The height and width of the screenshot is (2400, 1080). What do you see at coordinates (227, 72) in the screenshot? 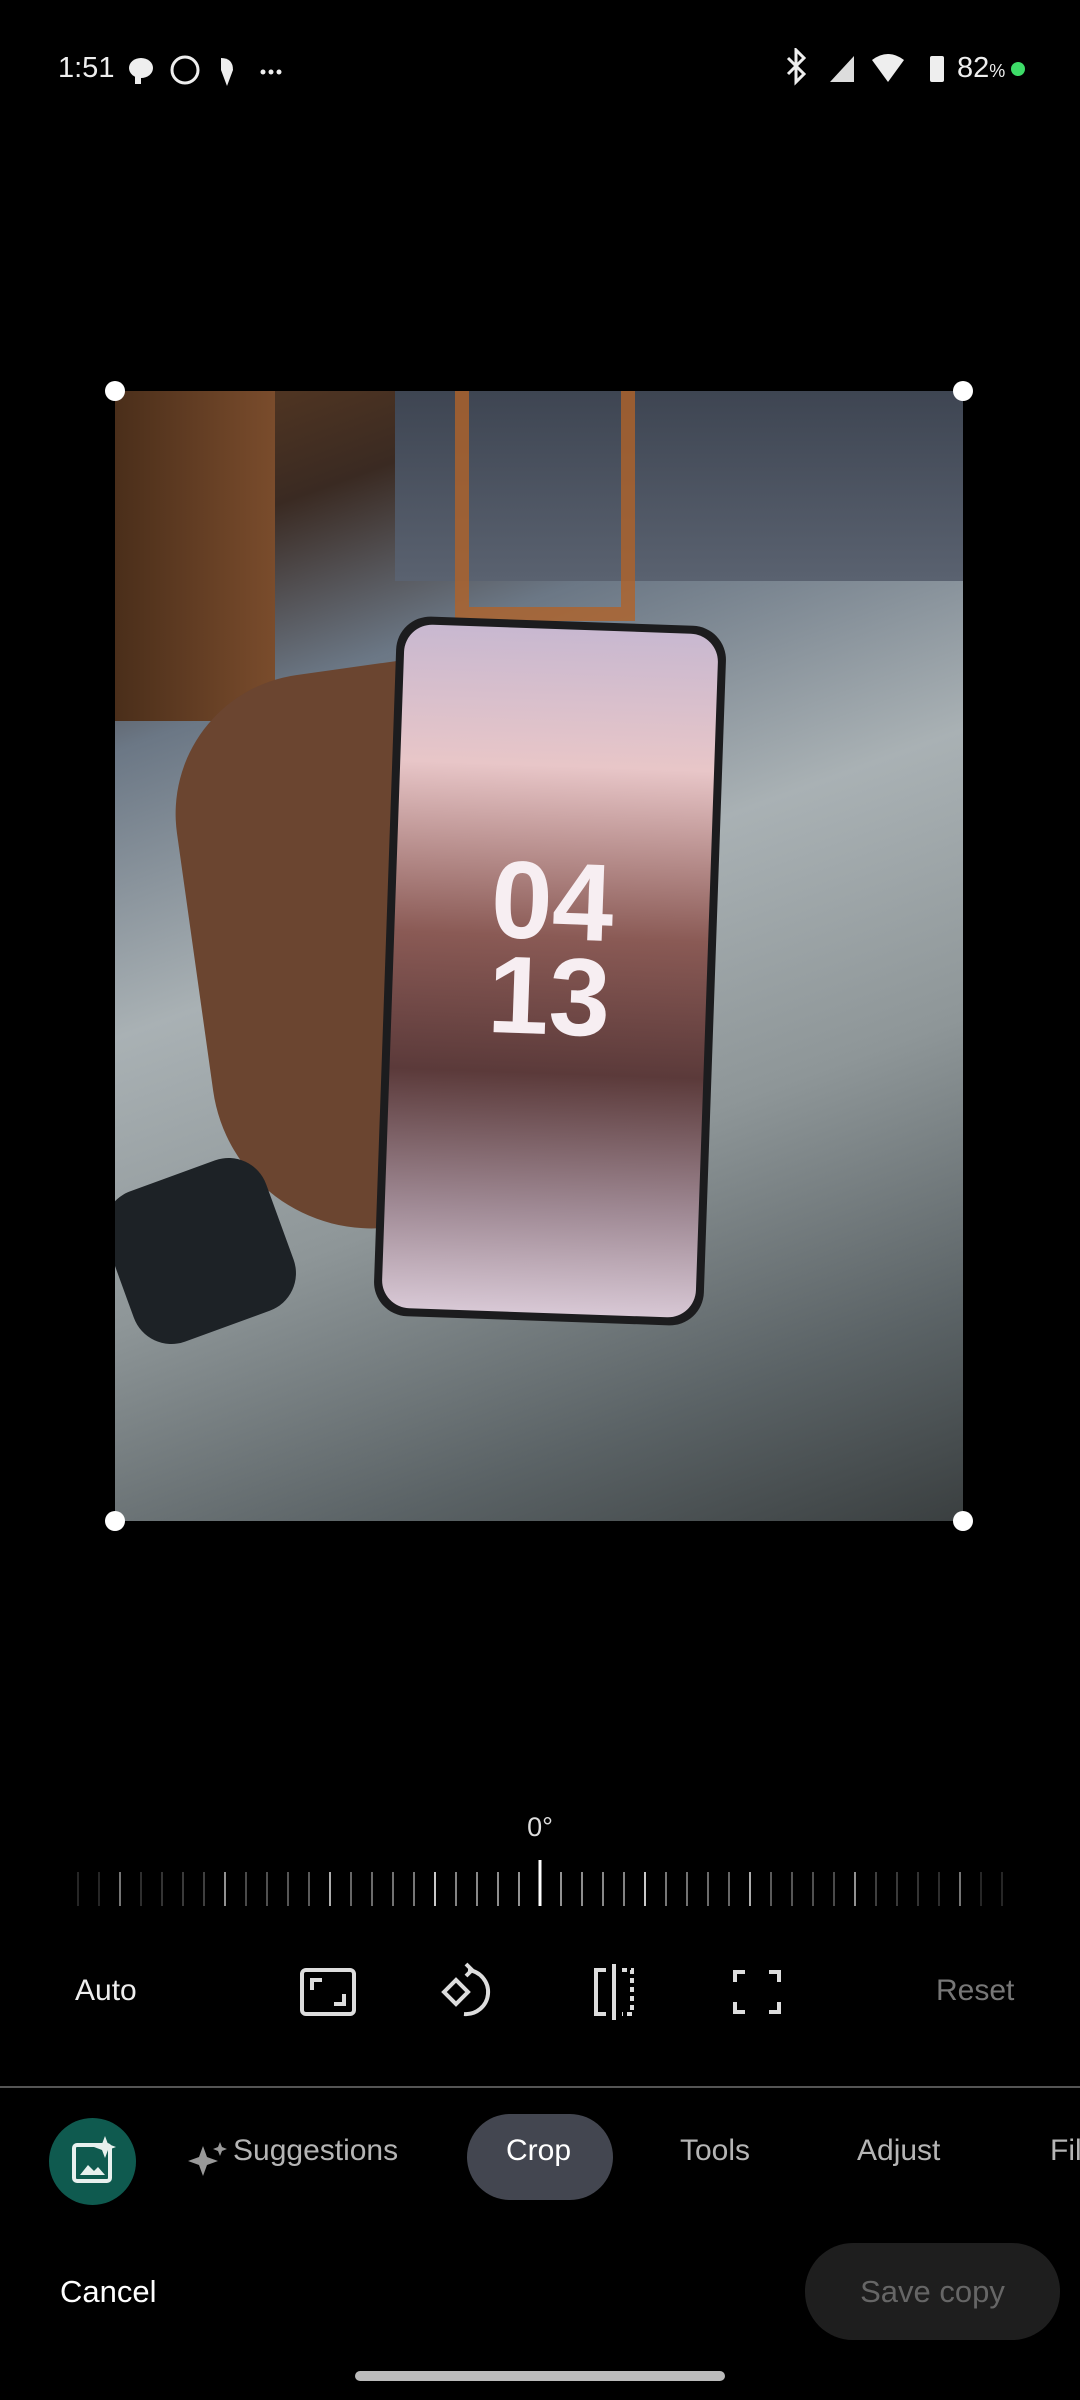
I see `app-notification-icon` at bounding box center [227, 72].